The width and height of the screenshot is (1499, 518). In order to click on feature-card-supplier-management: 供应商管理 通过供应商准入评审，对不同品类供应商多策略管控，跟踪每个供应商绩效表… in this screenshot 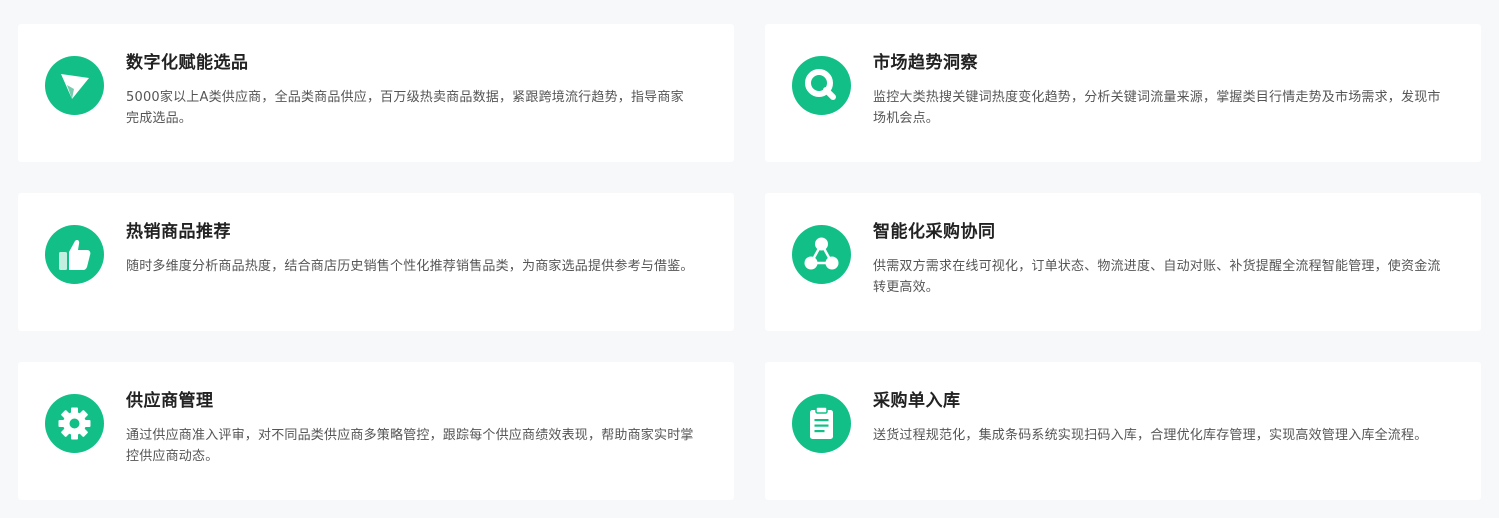, I will do `click(376, 431)`.